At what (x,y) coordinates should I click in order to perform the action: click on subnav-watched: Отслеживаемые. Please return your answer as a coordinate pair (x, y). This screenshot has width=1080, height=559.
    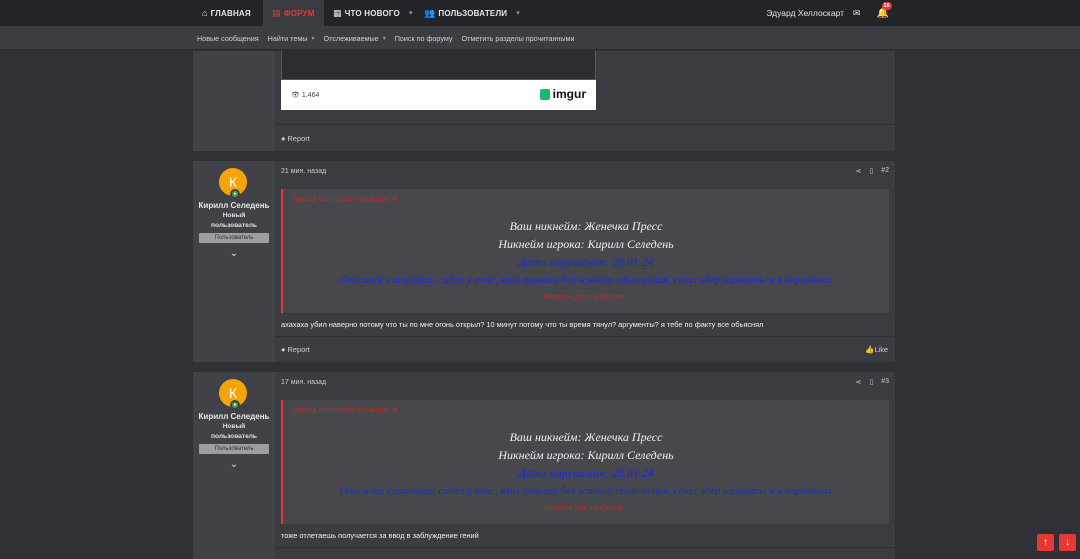
    Looking at the image, I should click on (351, 38).